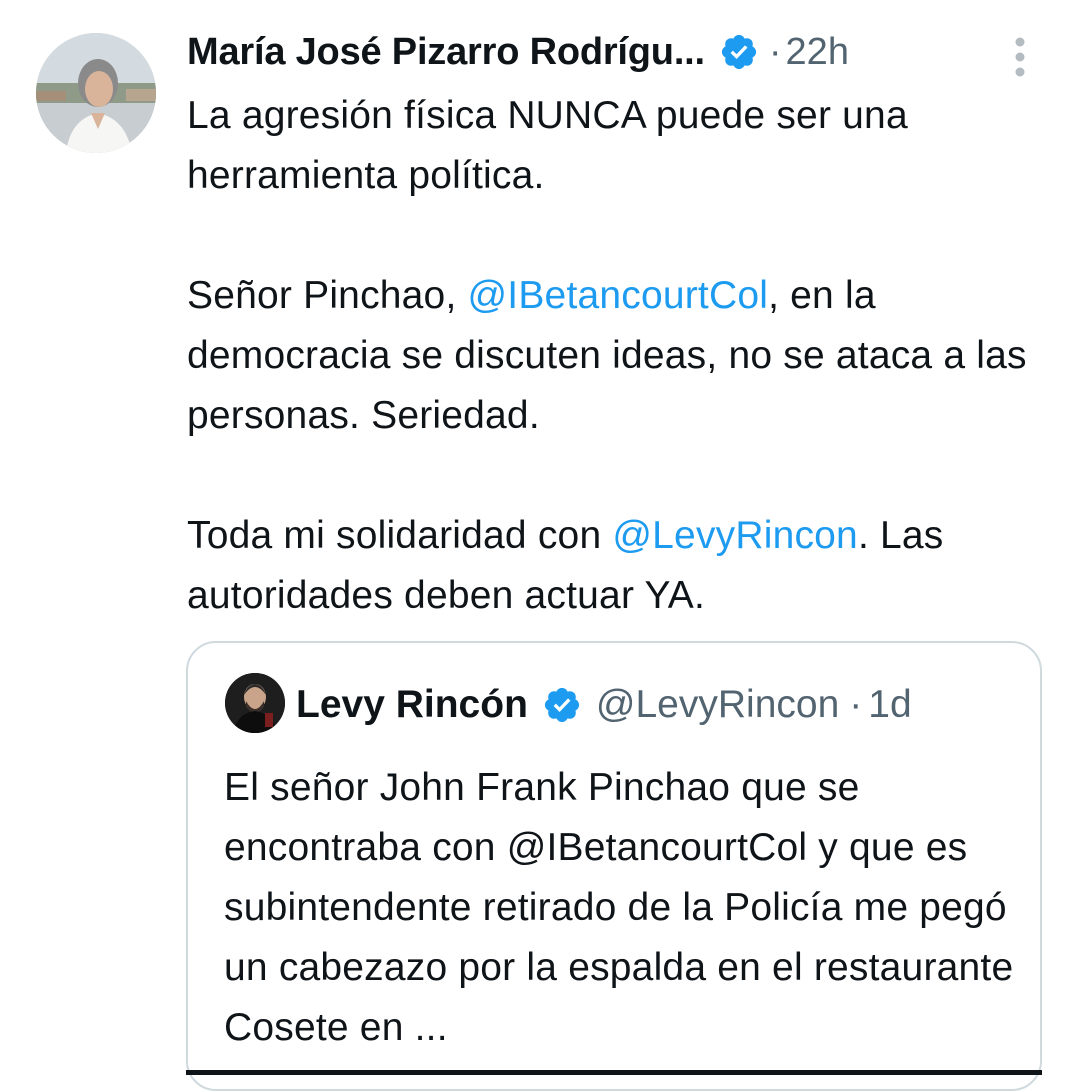  I want to click on quoted-tweet-header: Levy Rincón @LevyRincon · 1d, so click(604, 705).